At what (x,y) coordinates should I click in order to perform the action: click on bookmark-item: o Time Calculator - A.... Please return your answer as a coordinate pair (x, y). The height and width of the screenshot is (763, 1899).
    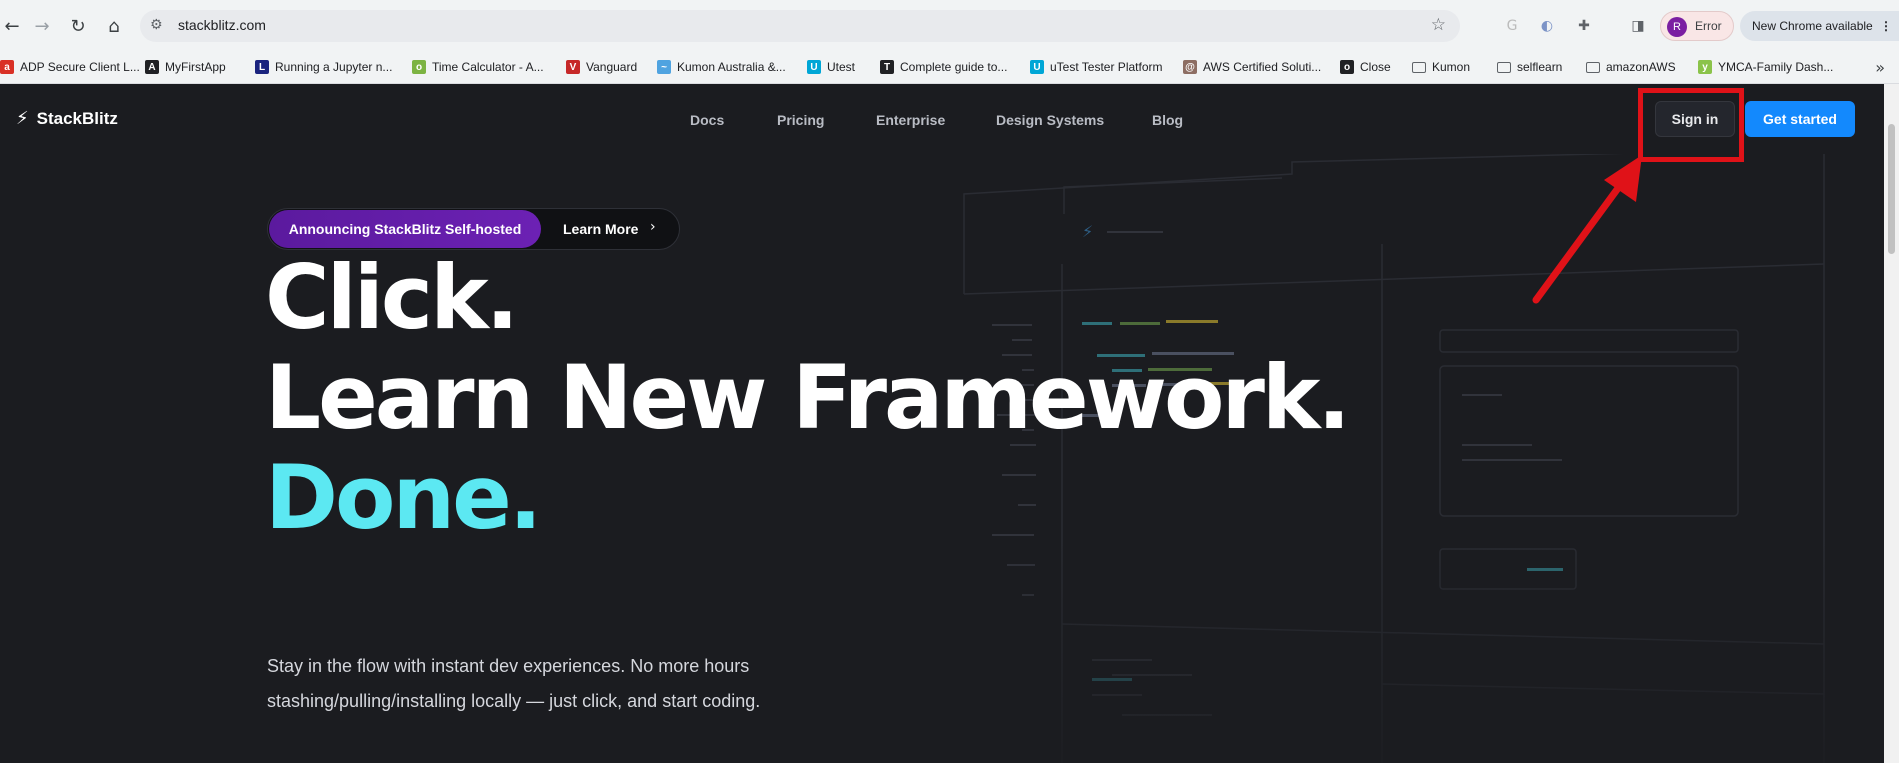
    Looking at the image, I should click on (478, 67).